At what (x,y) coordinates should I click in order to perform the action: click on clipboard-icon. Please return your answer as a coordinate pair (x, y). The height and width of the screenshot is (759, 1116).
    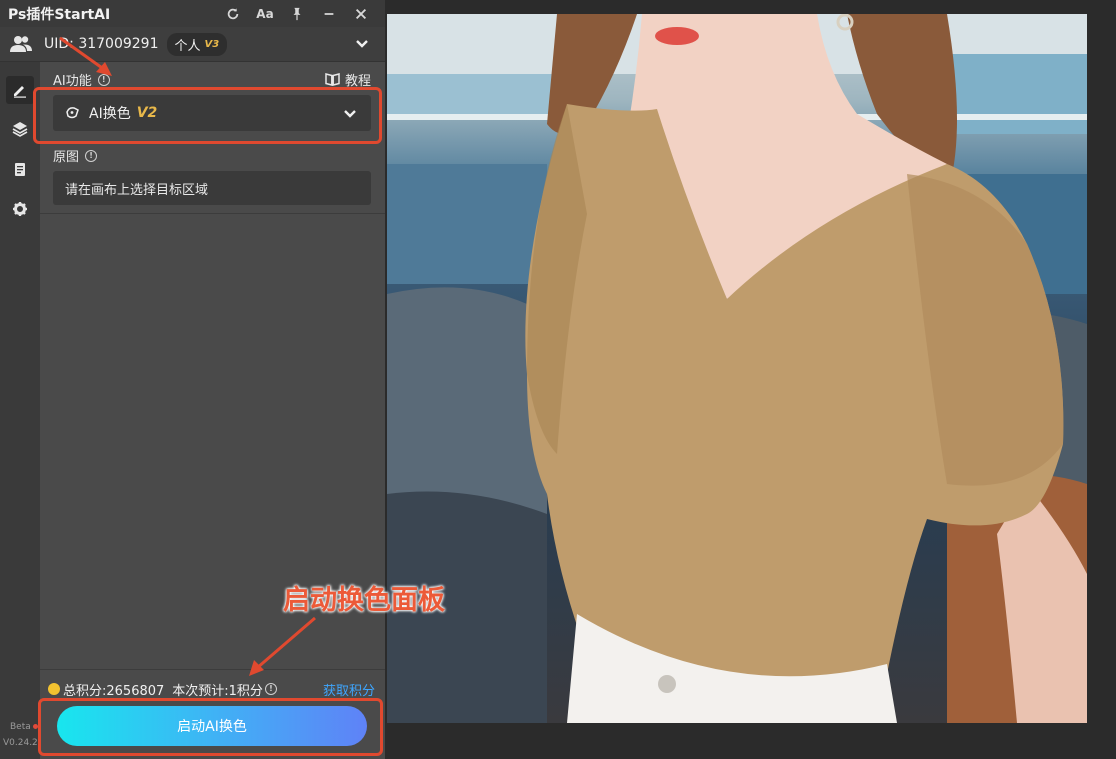
    Looking at the image, I should click on (20, 169).